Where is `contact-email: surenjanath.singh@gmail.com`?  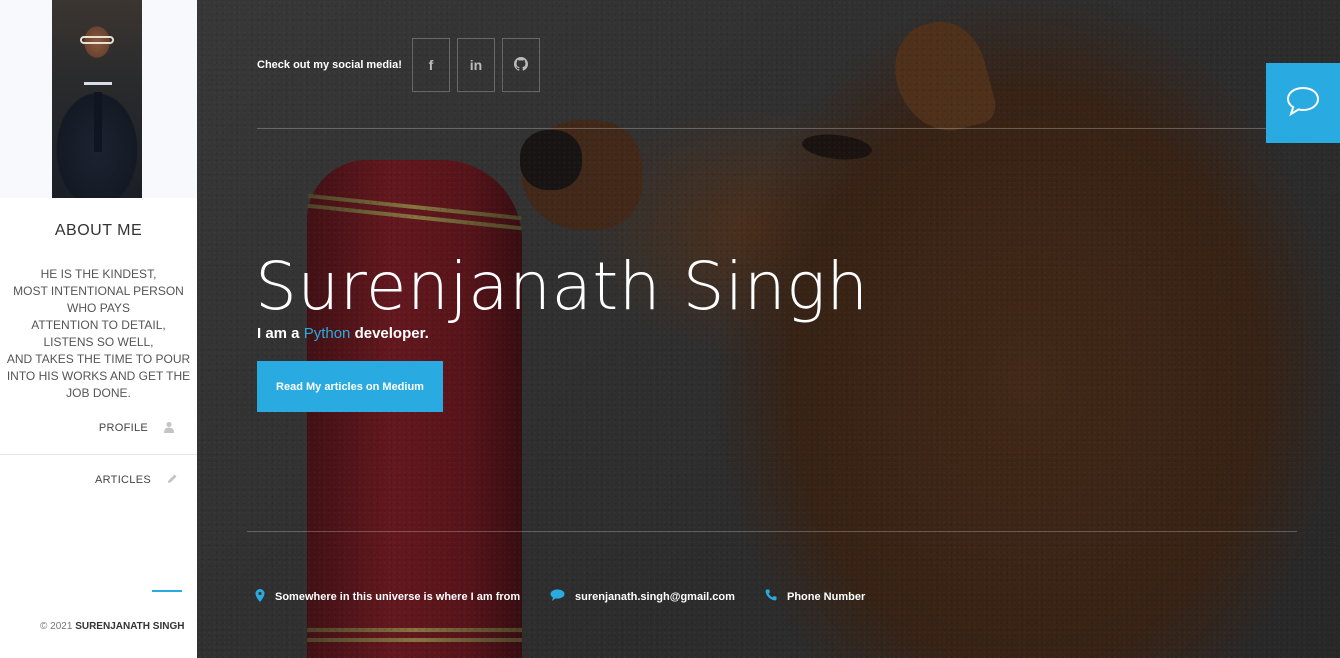
contact-email: surenjanath.singh@gmail.com is located at coordinates (642, 596).